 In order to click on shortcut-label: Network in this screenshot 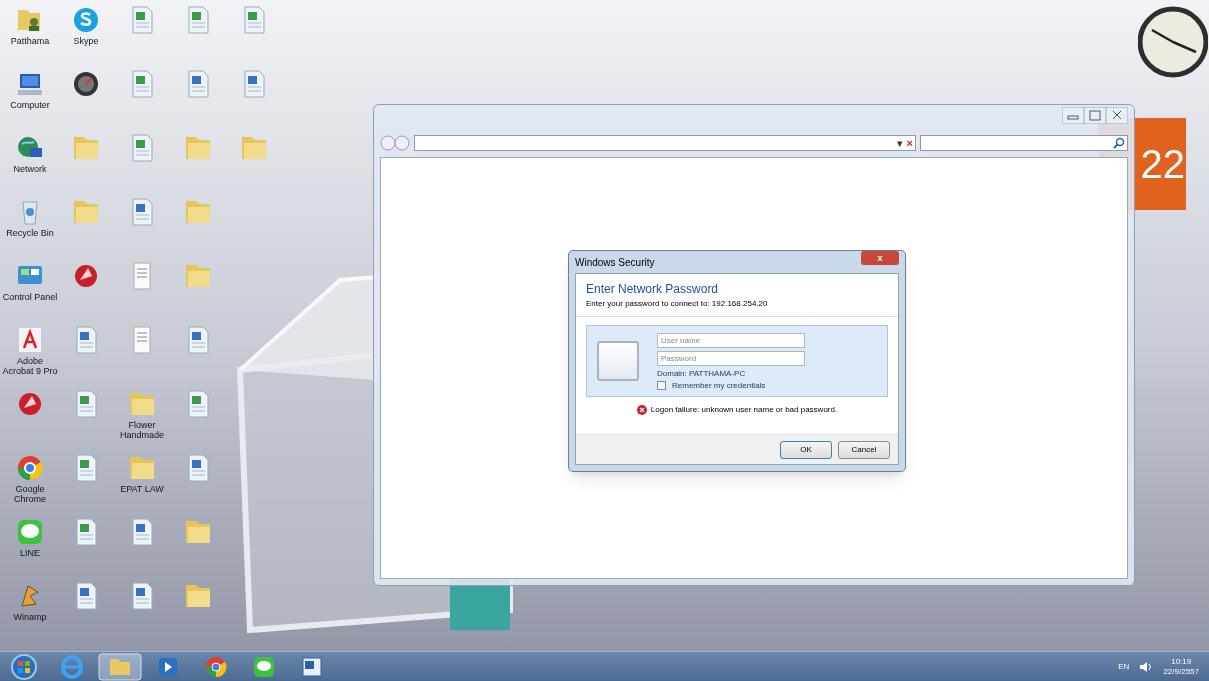, I will do `click(30, 169)`.